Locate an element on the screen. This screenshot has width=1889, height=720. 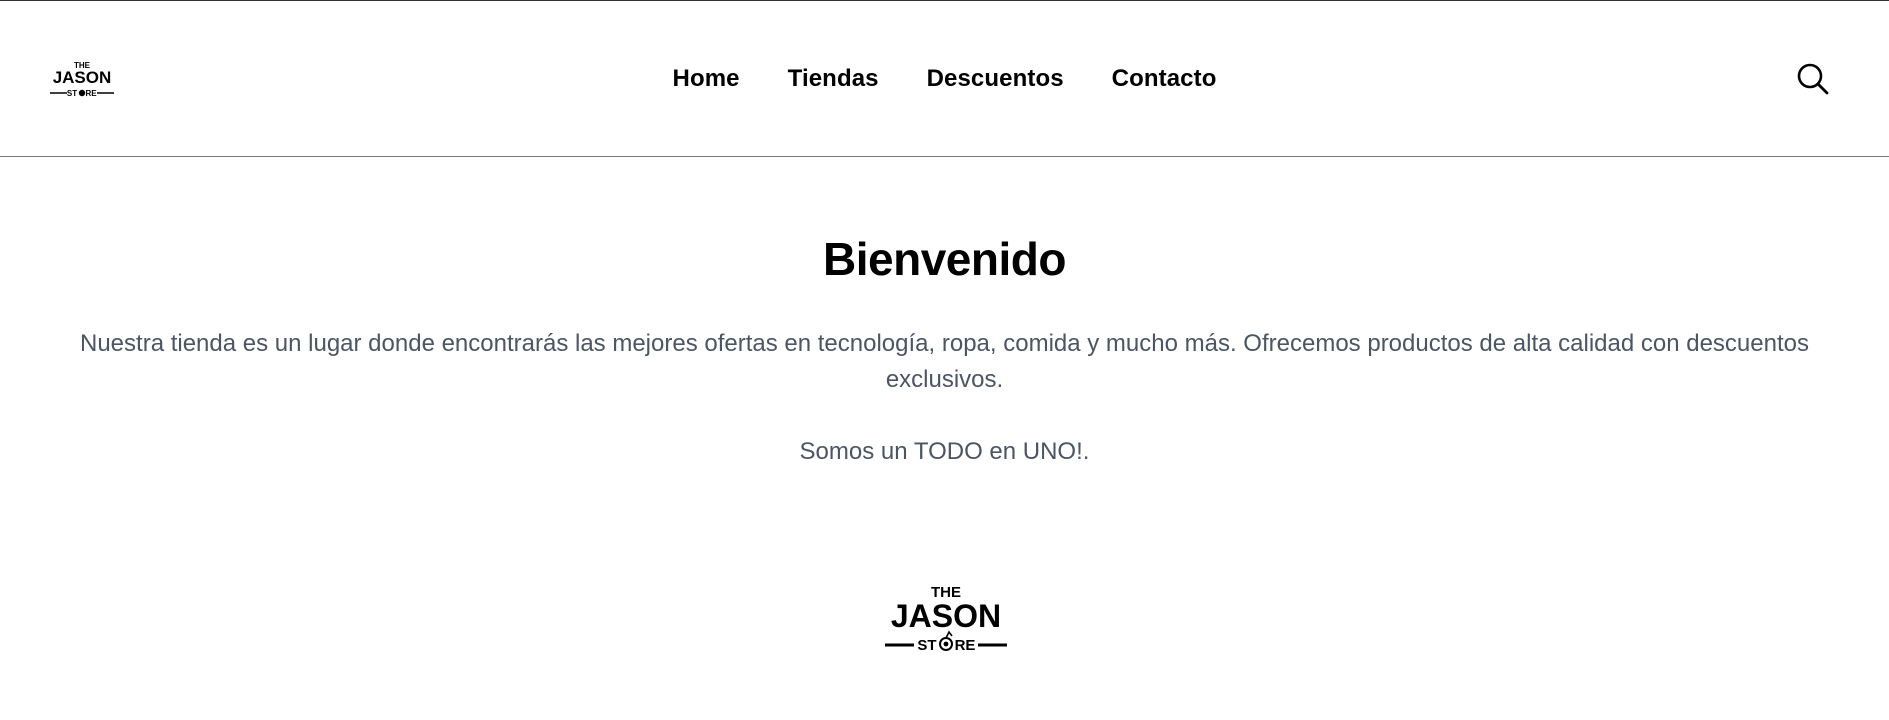
search-button is located at coordinates (1813, 79).